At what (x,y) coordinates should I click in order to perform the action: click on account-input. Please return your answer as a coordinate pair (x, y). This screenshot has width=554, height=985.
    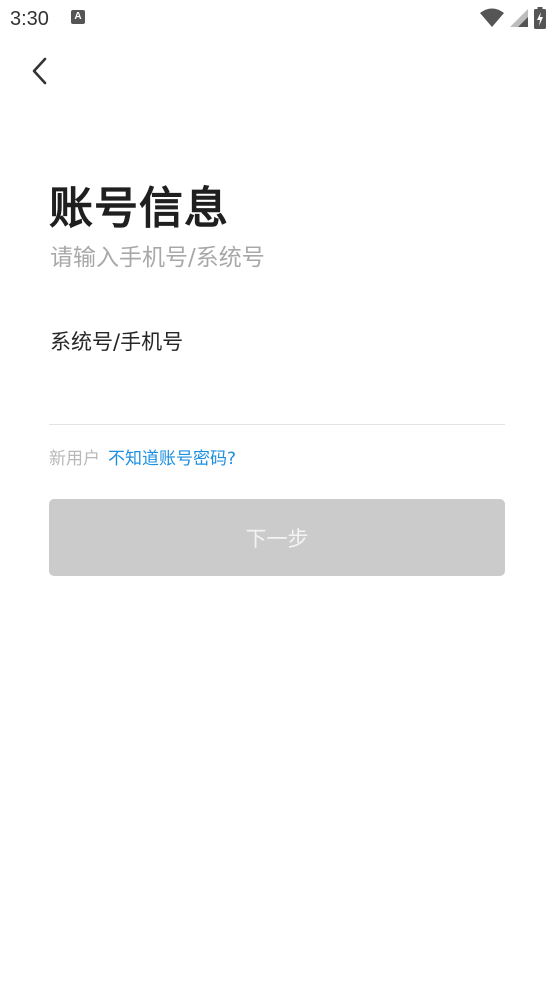
    Looking at the image, I should click on (277, 398).